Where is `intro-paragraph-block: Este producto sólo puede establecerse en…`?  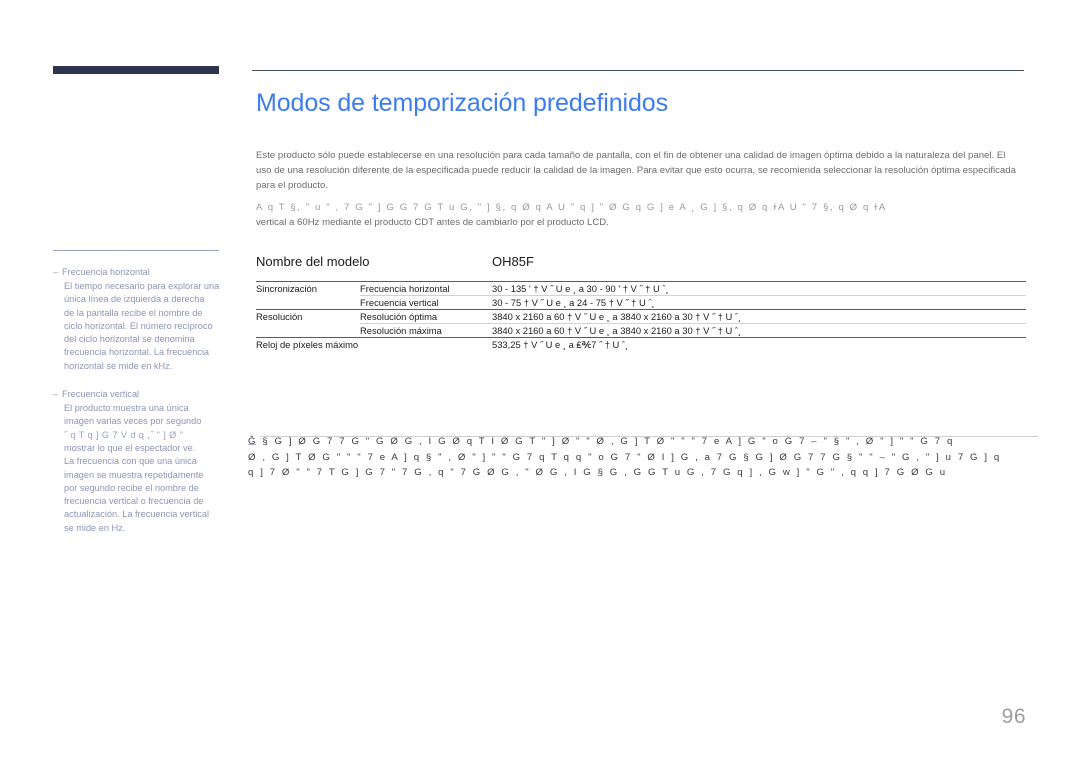
intro-paragraph-block: Este producto sólo puede establecerse en… is located at coordinates (636, 171).